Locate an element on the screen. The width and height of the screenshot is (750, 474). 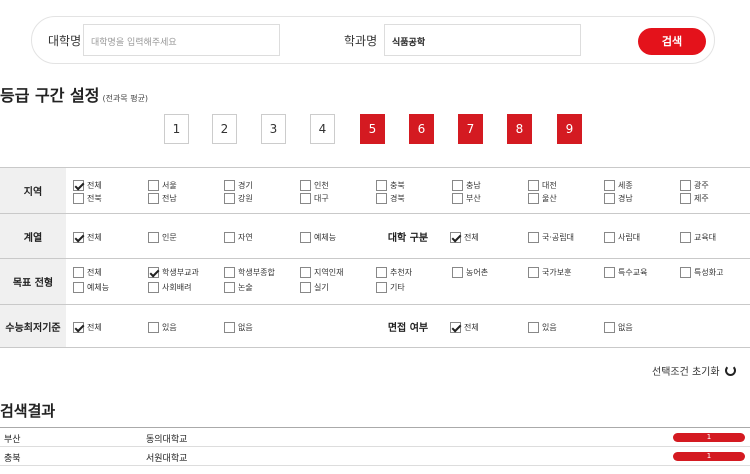
filter-track-option: 전체 is located at coordinates (87, 237).